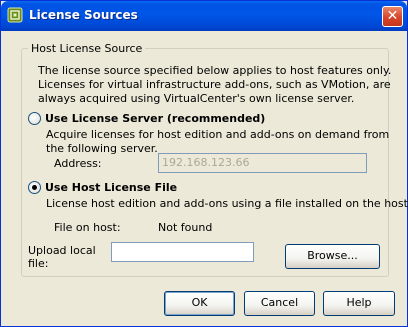 This screenshot has width=408, height=327. I want to click on host-license-file-radio, so click(34, 187).